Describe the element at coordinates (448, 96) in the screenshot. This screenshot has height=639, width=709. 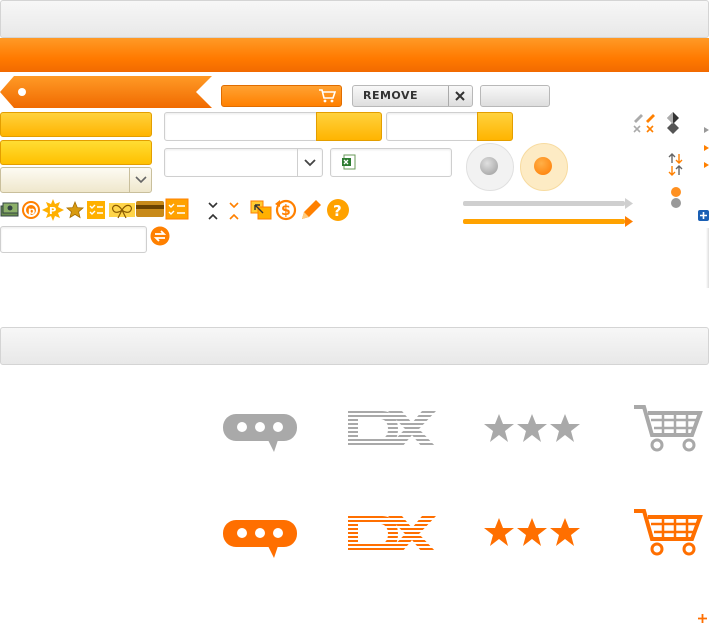
I see `remove-divider` at that location.